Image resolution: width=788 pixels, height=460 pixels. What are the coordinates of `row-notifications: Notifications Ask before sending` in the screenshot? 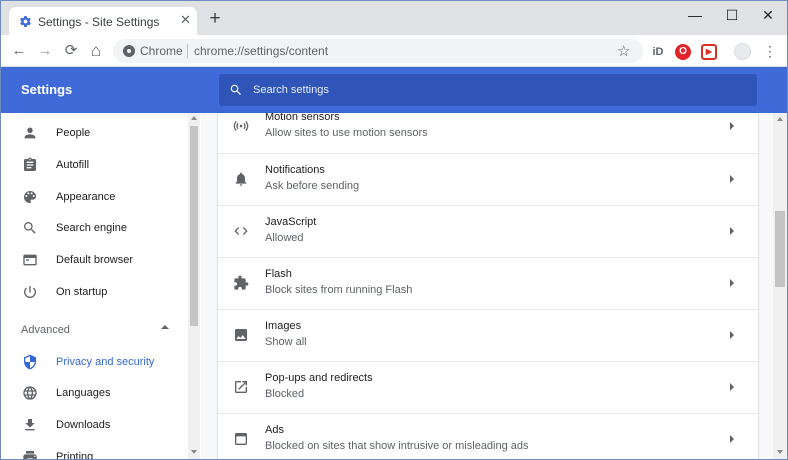 It's located at (488, 179).